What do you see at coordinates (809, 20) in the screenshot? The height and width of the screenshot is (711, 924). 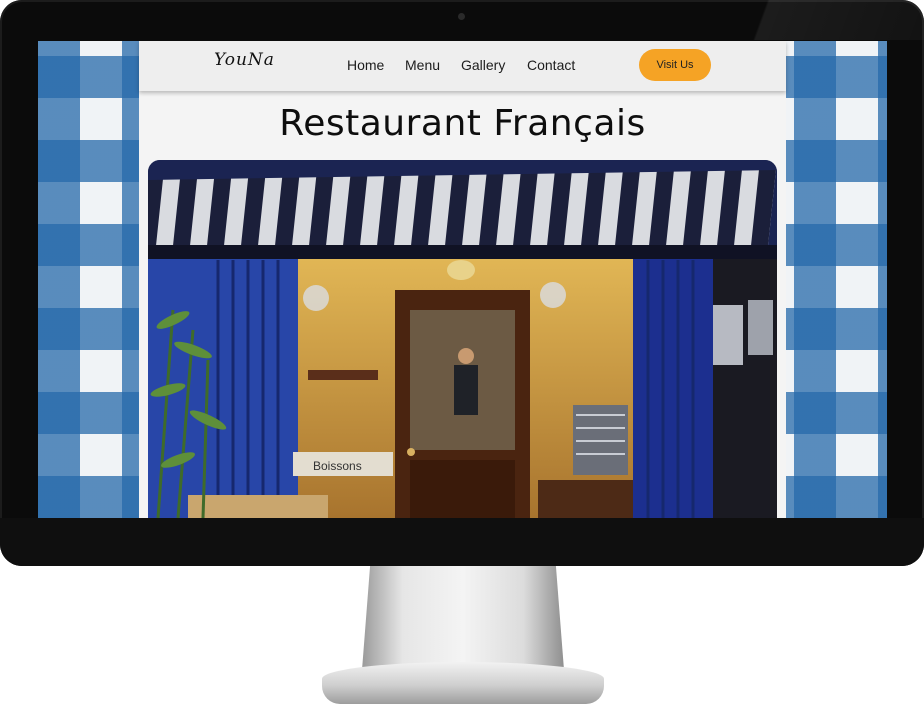 I see `monitor-gloss` at bounding box center [809, 20].